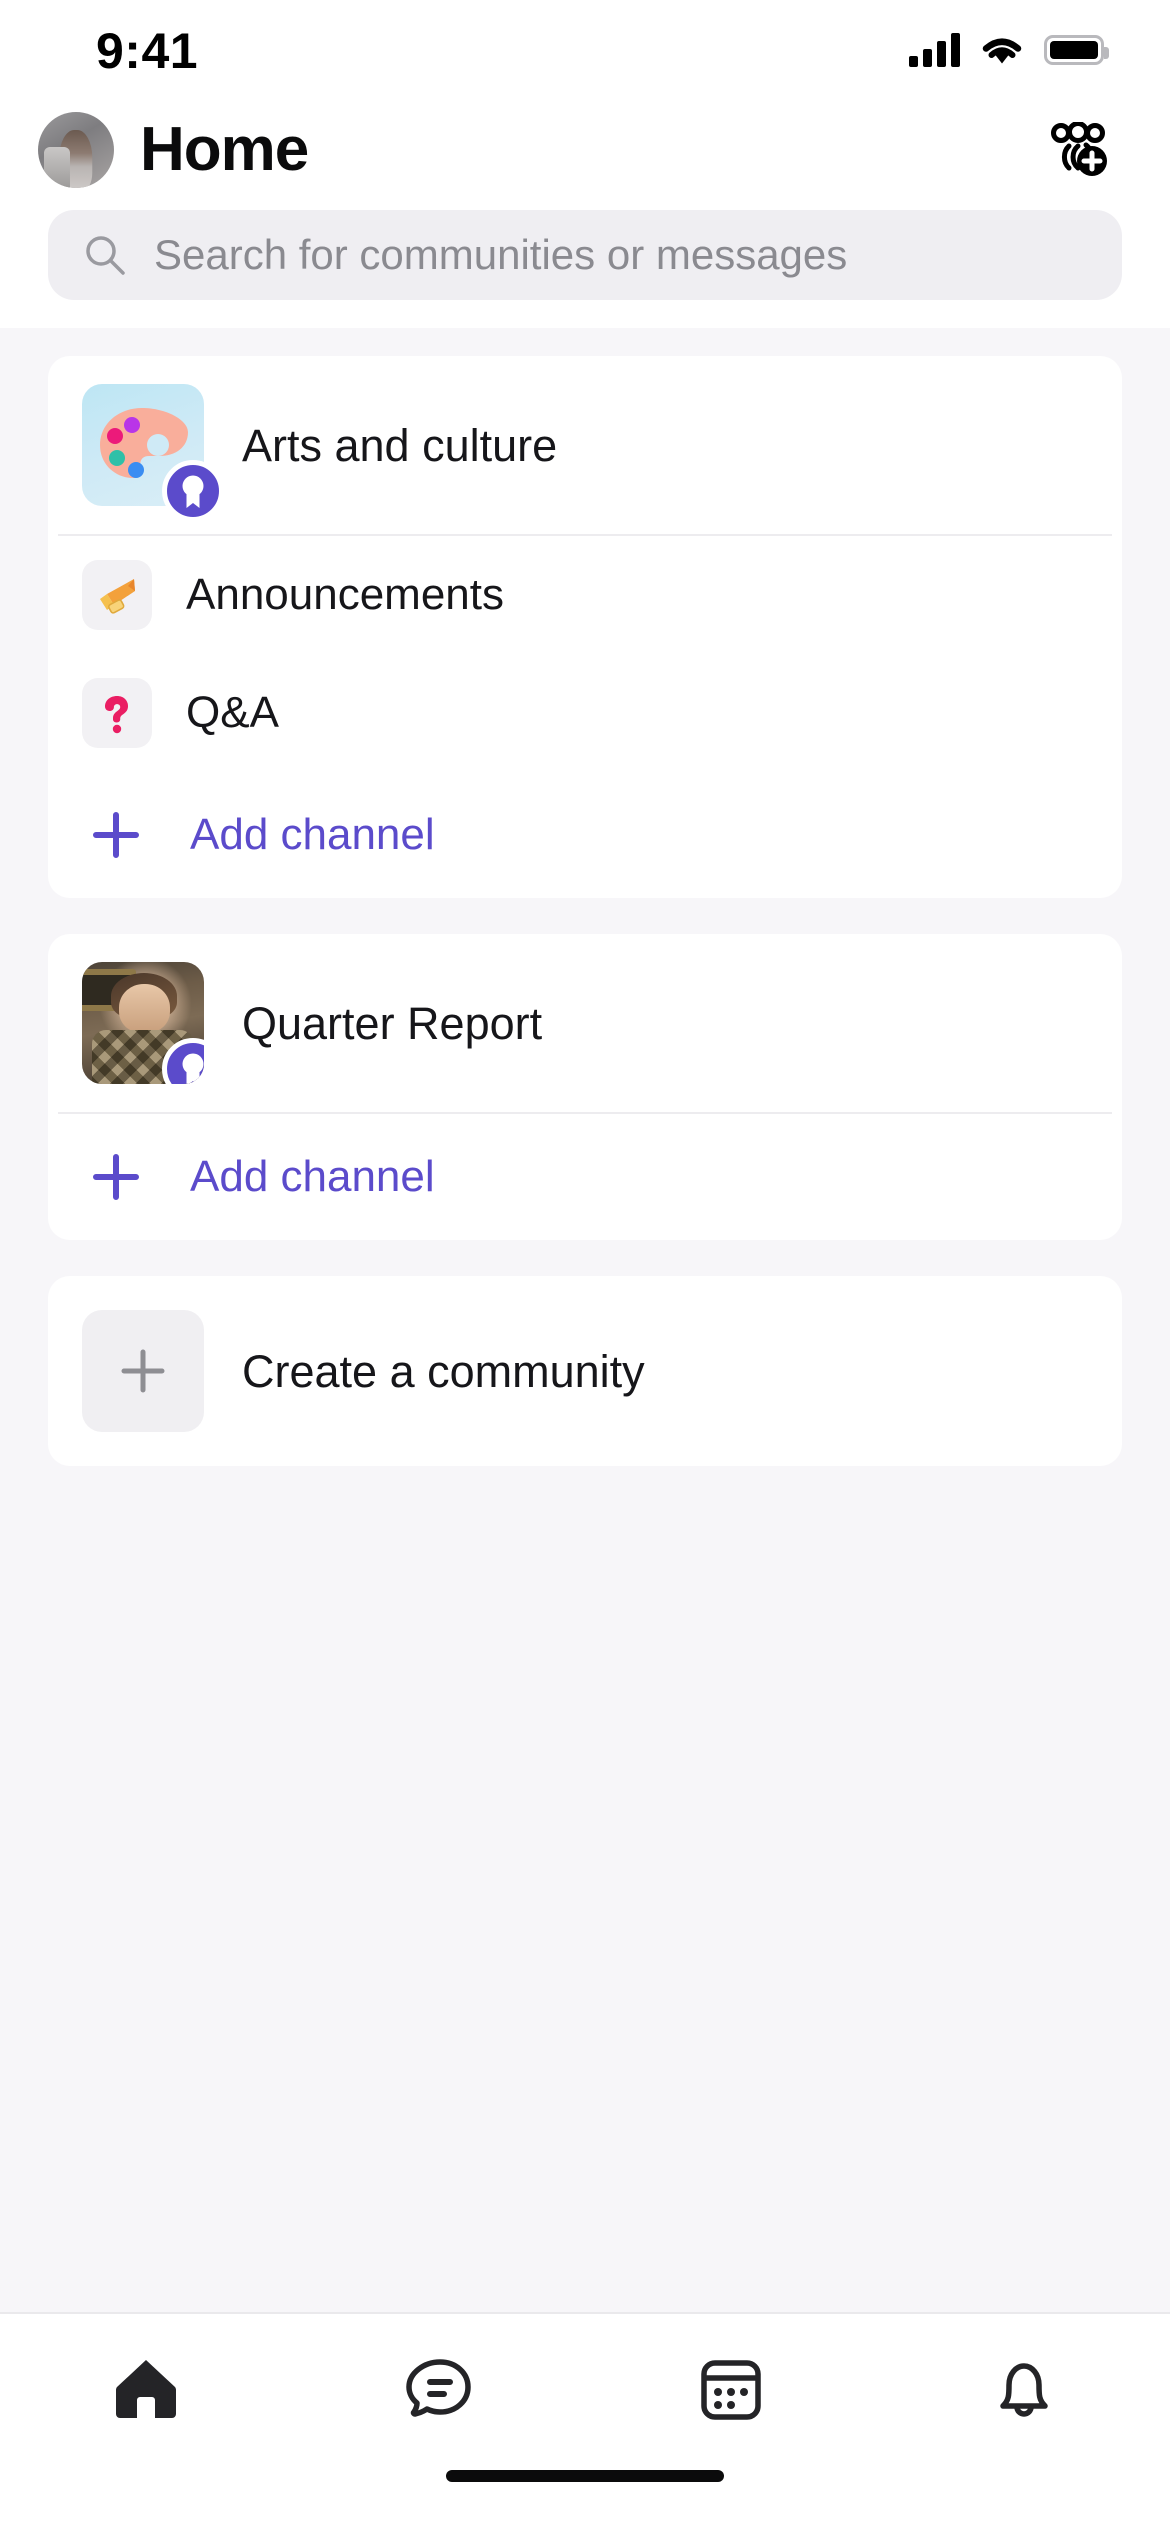  What do you see at coordinates (105, 255) in the screenshot?
I see `search-icon` at bounding box center [105, 255].